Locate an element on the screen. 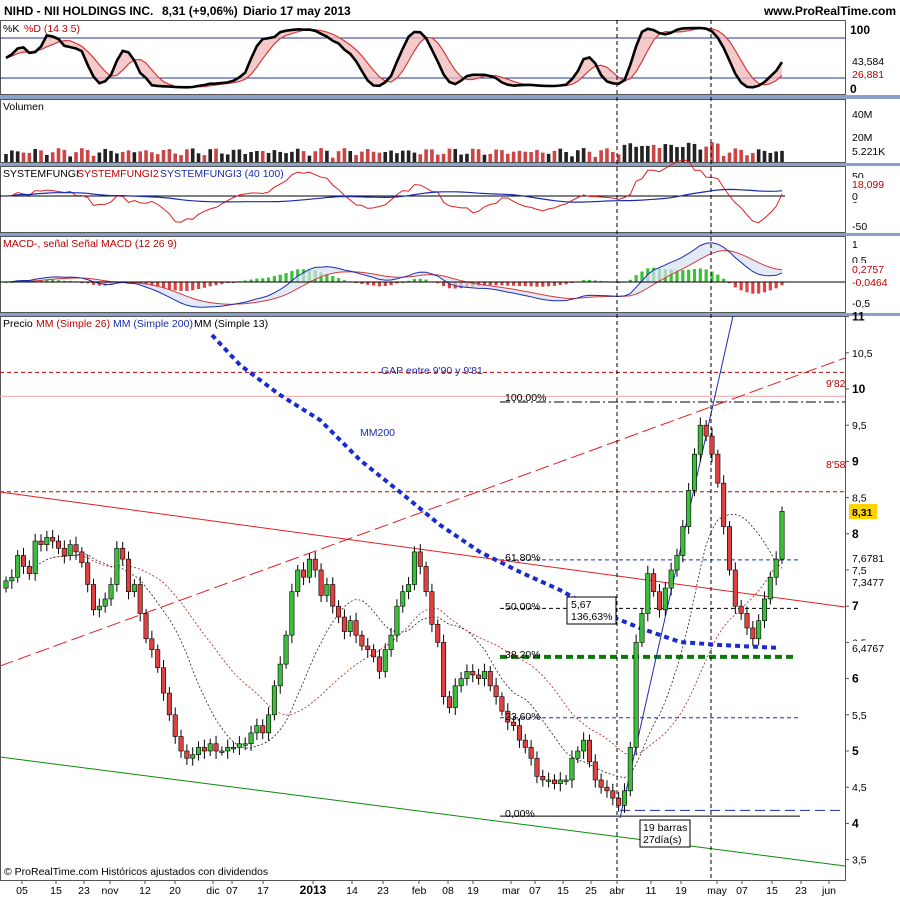 The height and width of the screenshot is (900, 900). price-tick-label: 7 is located at coordinates (855, 606).